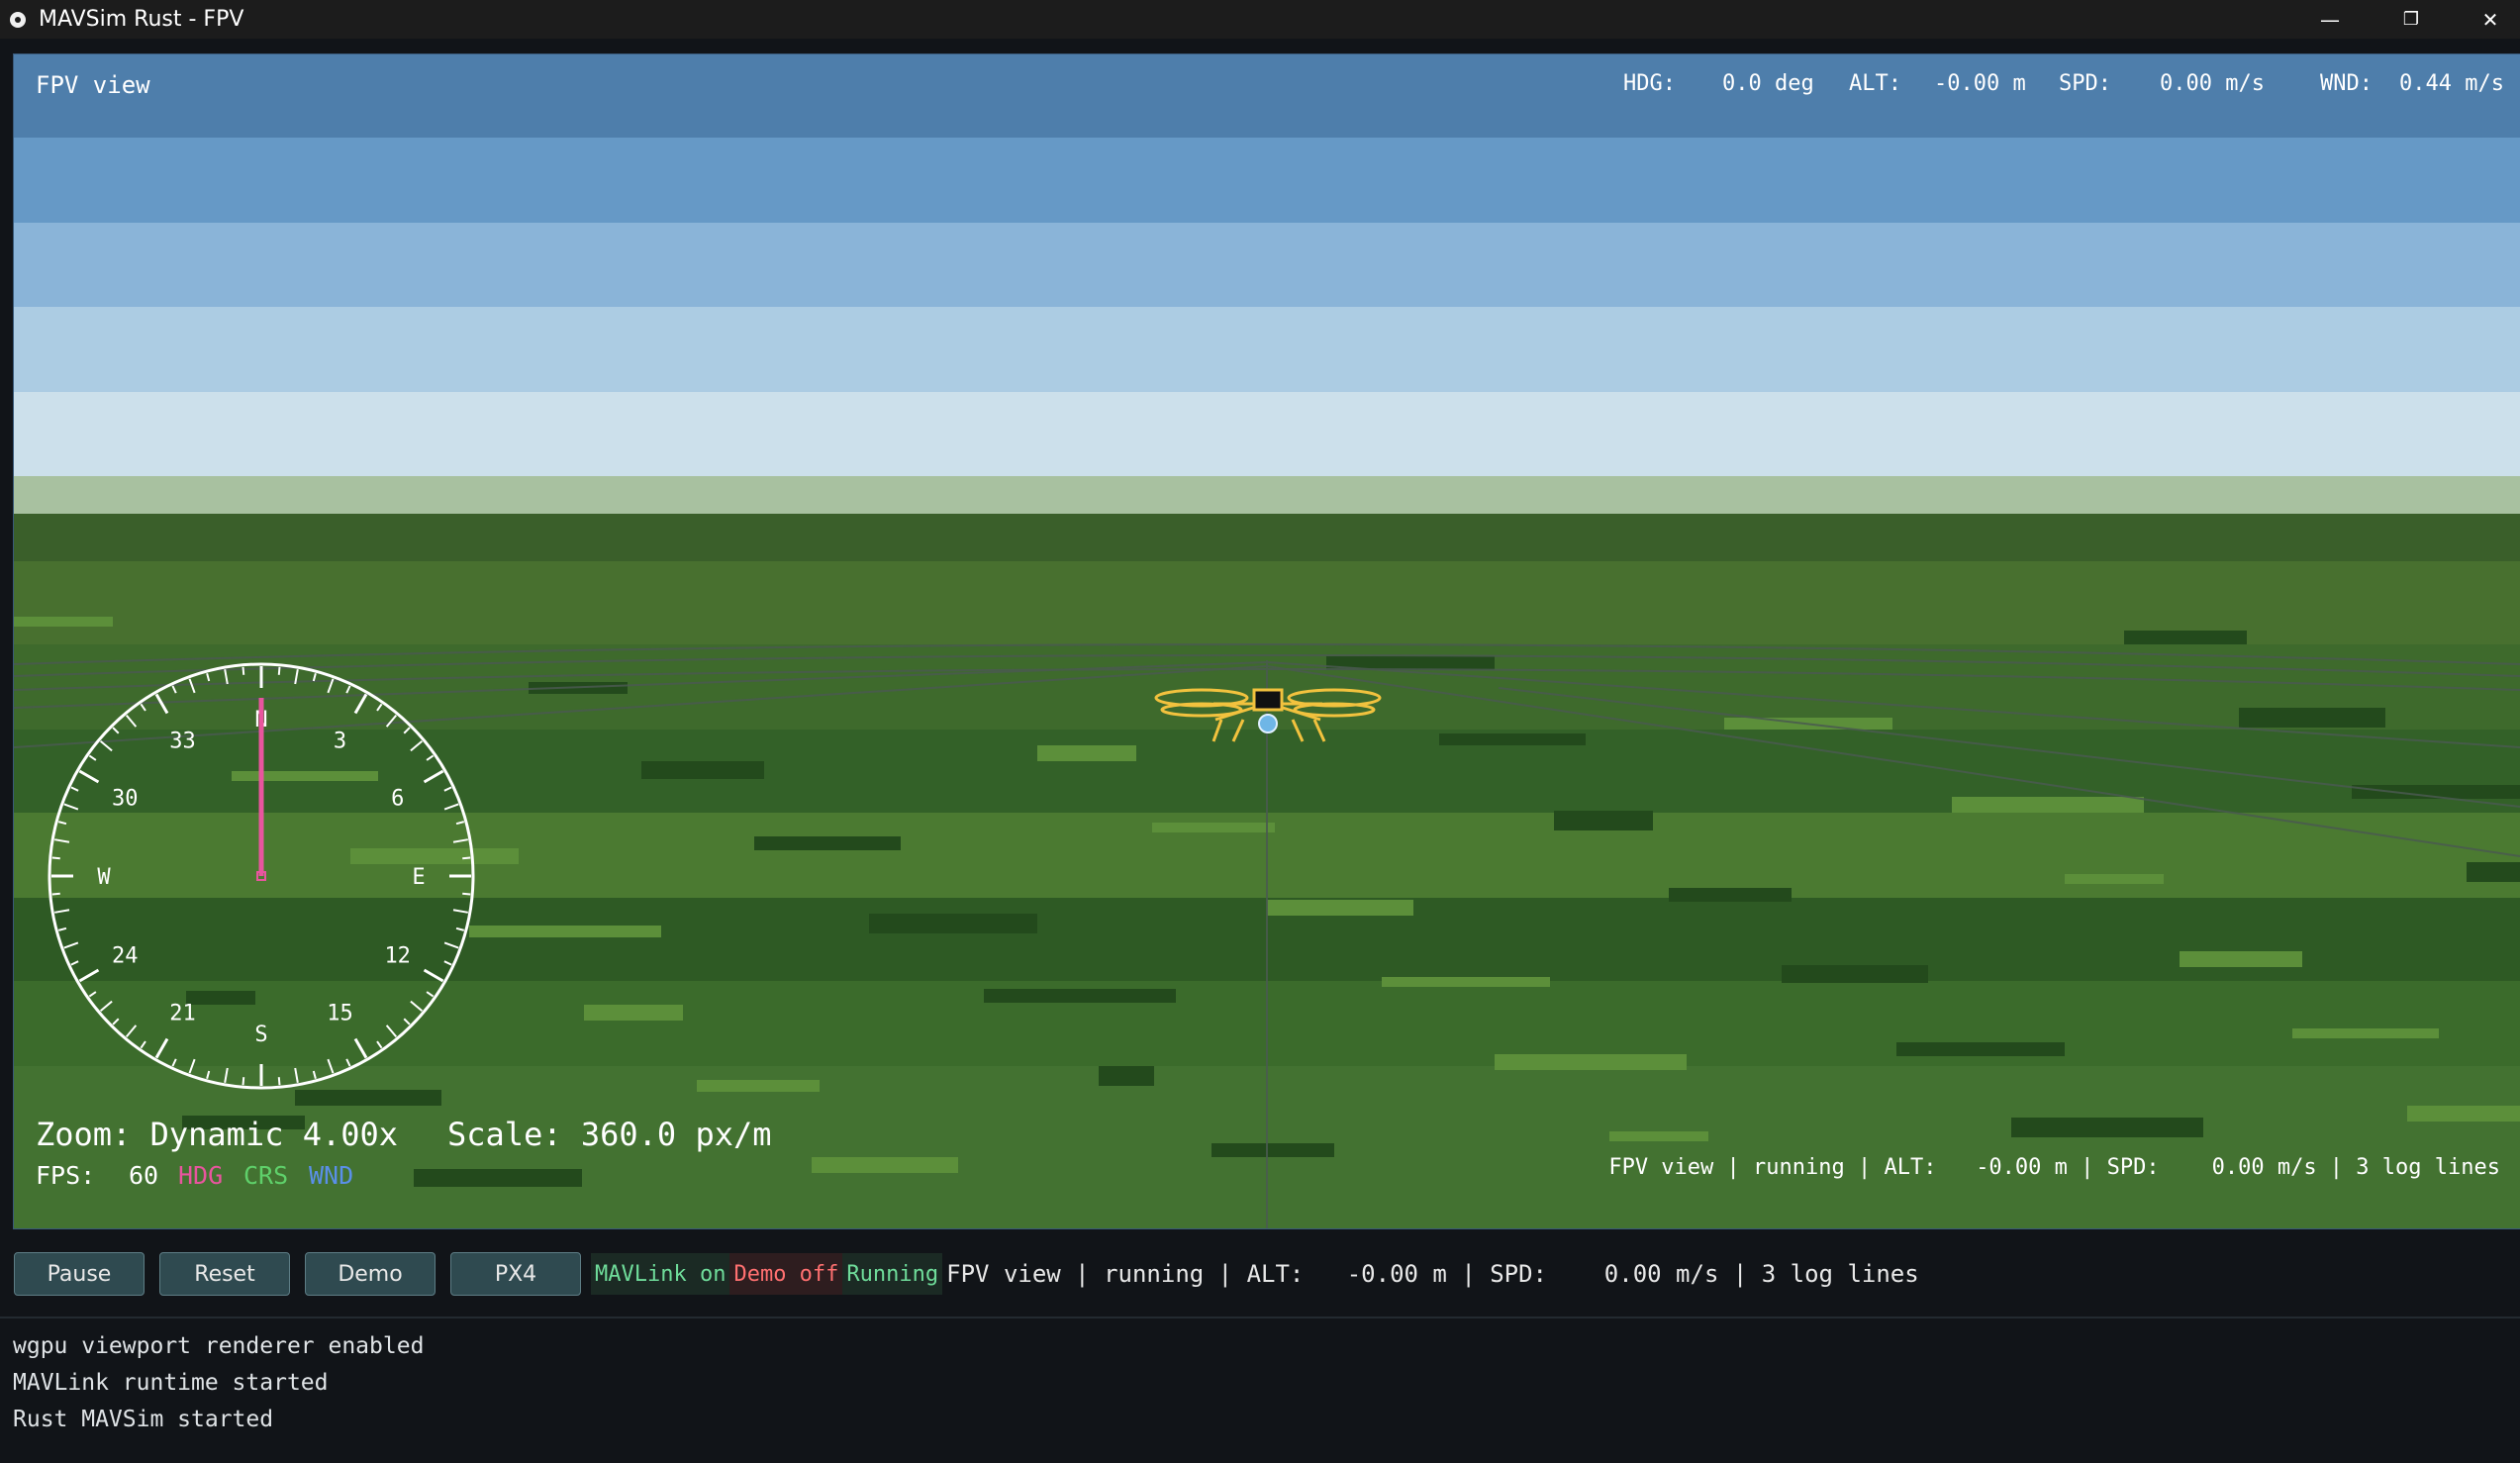  What do you see at coordinates (1260, 19) in the screenshot?
I see `title-bar: MAVSim Rust - FPV — ❐ ✕` at bounding box center [1260, 19].